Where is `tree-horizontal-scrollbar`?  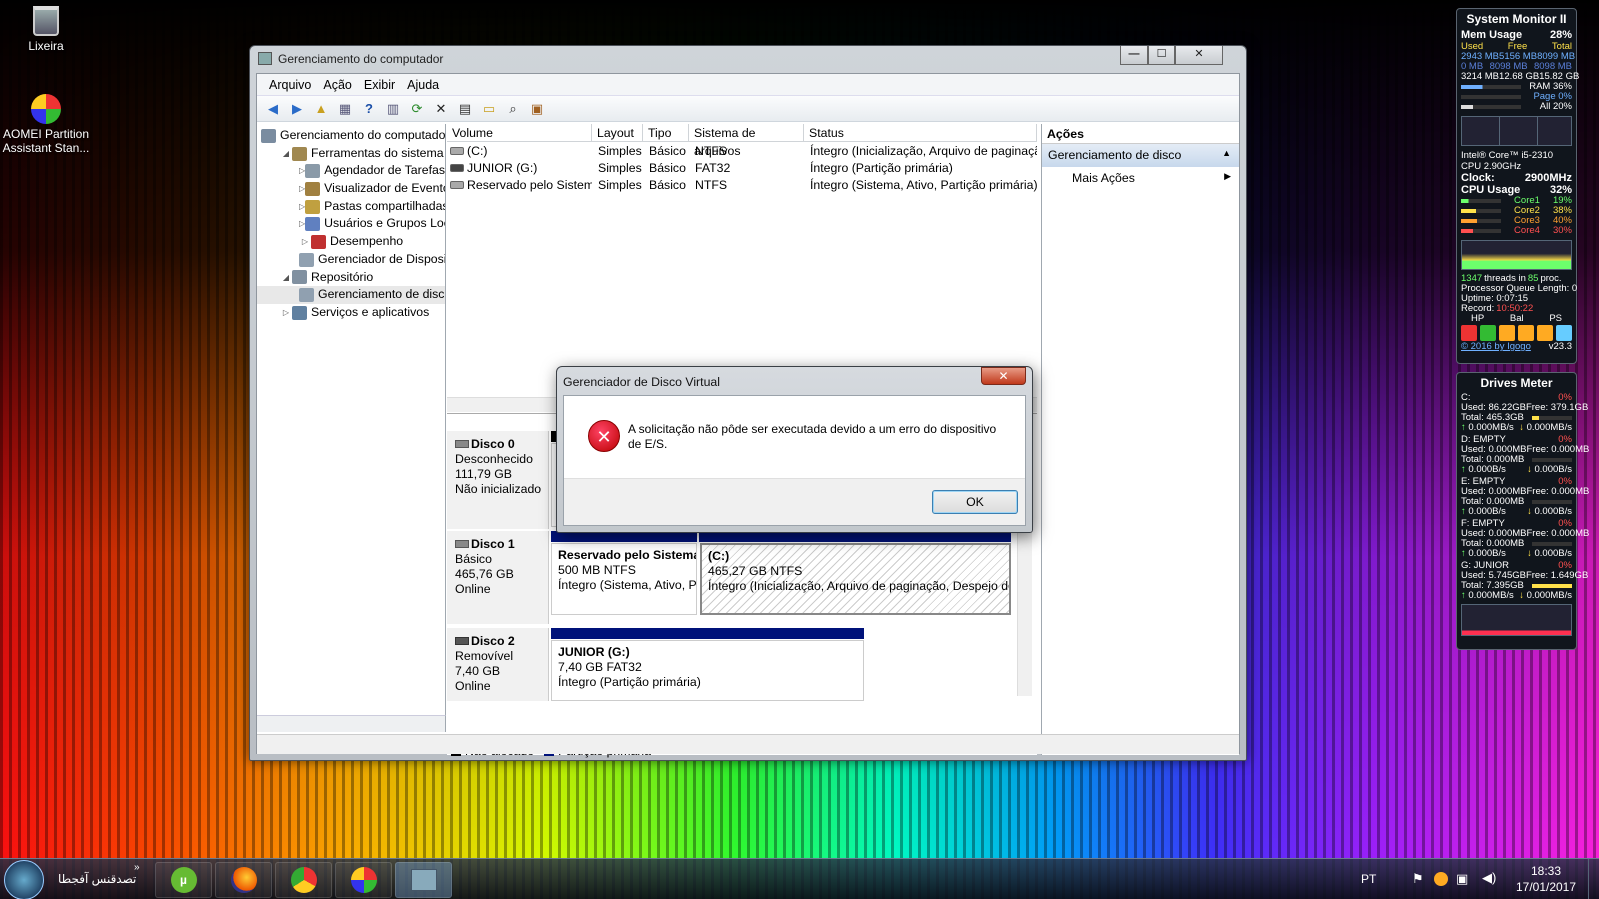 tree-horizontal-scrollbar is located at coordinates (351, 723).